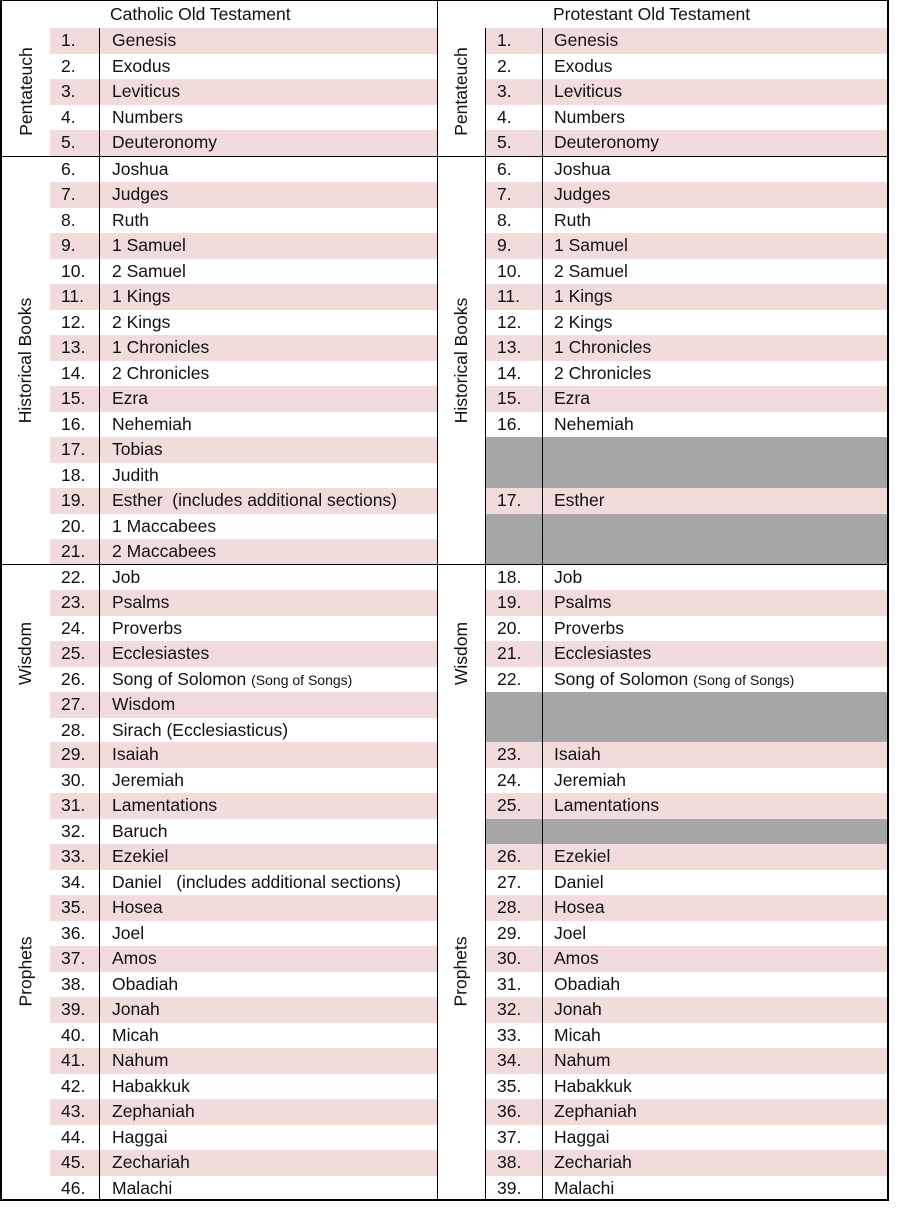 The height and width of the screenshot is (1211, 904). Describe the element at coordinates (243, 220) in the screenshot. I see `book-row: 8. Ruth` at that location.